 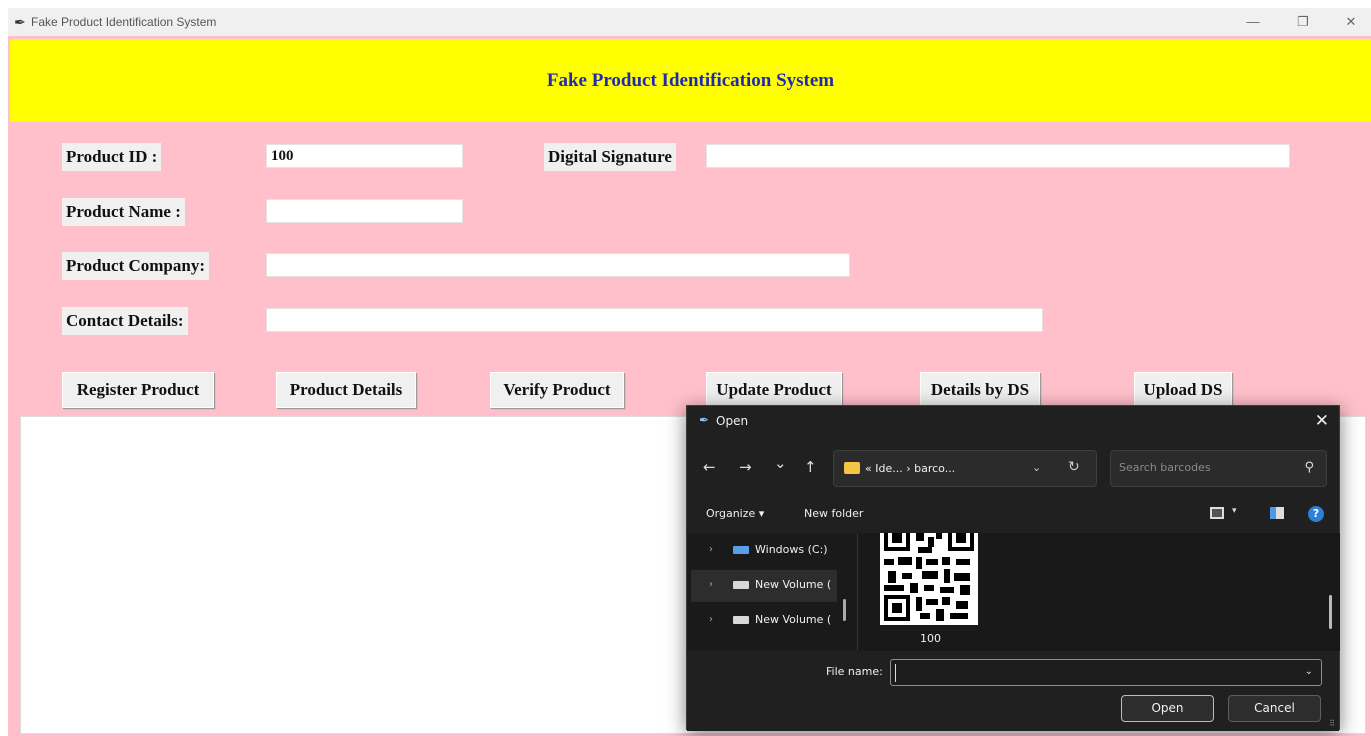 What do you see at coordinates (844, 610) in the screenshot?
I see `nav-scrollbar` at bounding box center [844, 610].